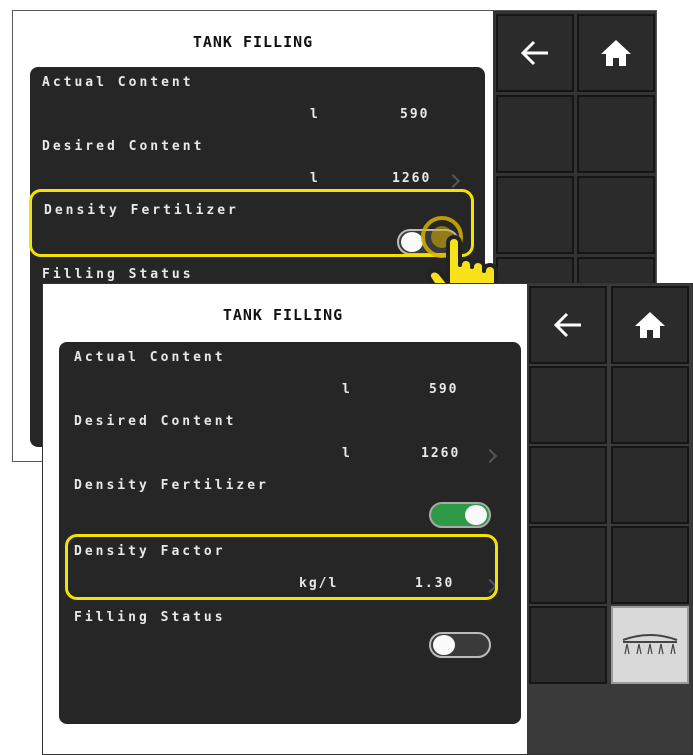 The image size is (693, 755). I want to click on density-fertilizer-label: Density Fertilizer, so click(171, 485).